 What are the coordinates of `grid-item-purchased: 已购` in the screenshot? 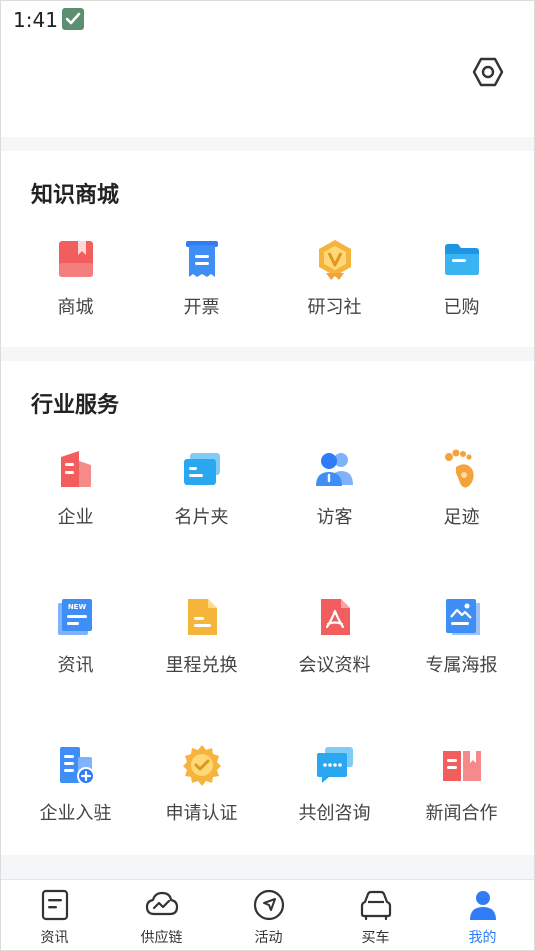 It's located at (461, 297).